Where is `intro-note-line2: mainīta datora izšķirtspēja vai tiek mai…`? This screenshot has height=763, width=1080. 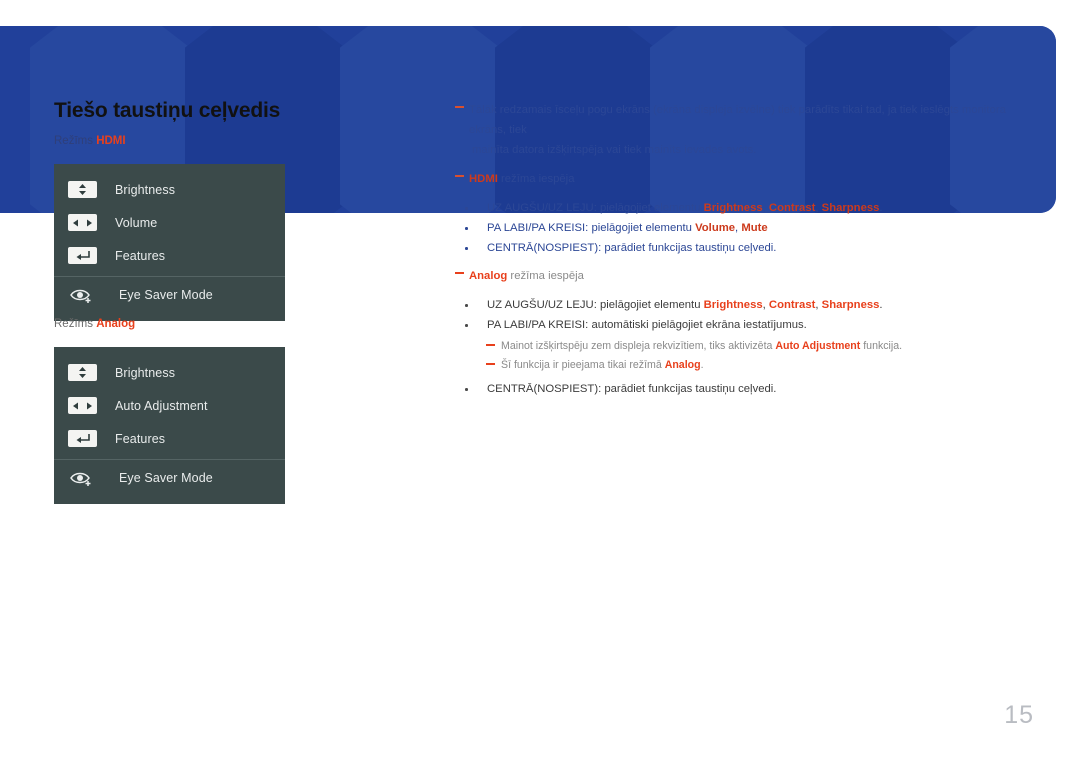 intro-note-line2: mainīta datora izšķirtspēja vai tiek mai… is located at coordinates (614, 150).